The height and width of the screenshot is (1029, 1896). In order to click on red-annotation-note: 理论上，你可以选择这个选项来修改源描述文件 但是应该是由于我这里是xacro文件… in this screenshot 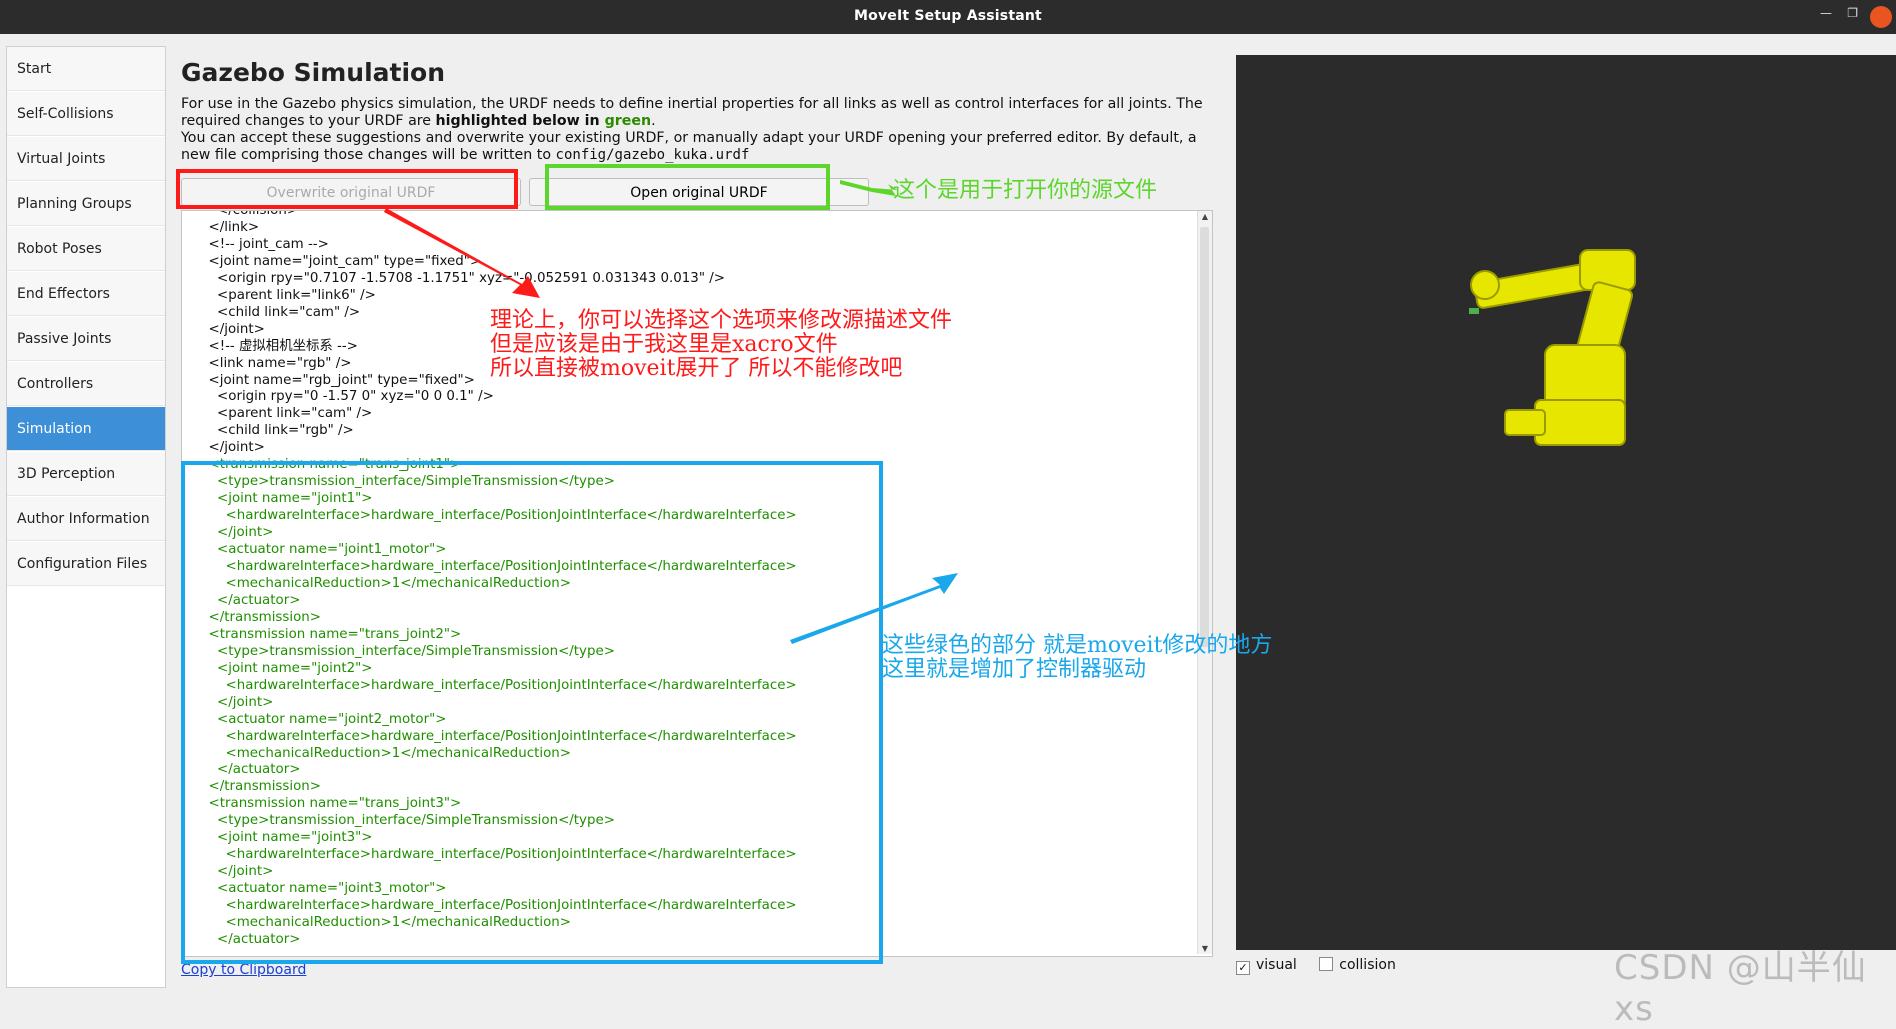, I will do `click(721, 345)`.